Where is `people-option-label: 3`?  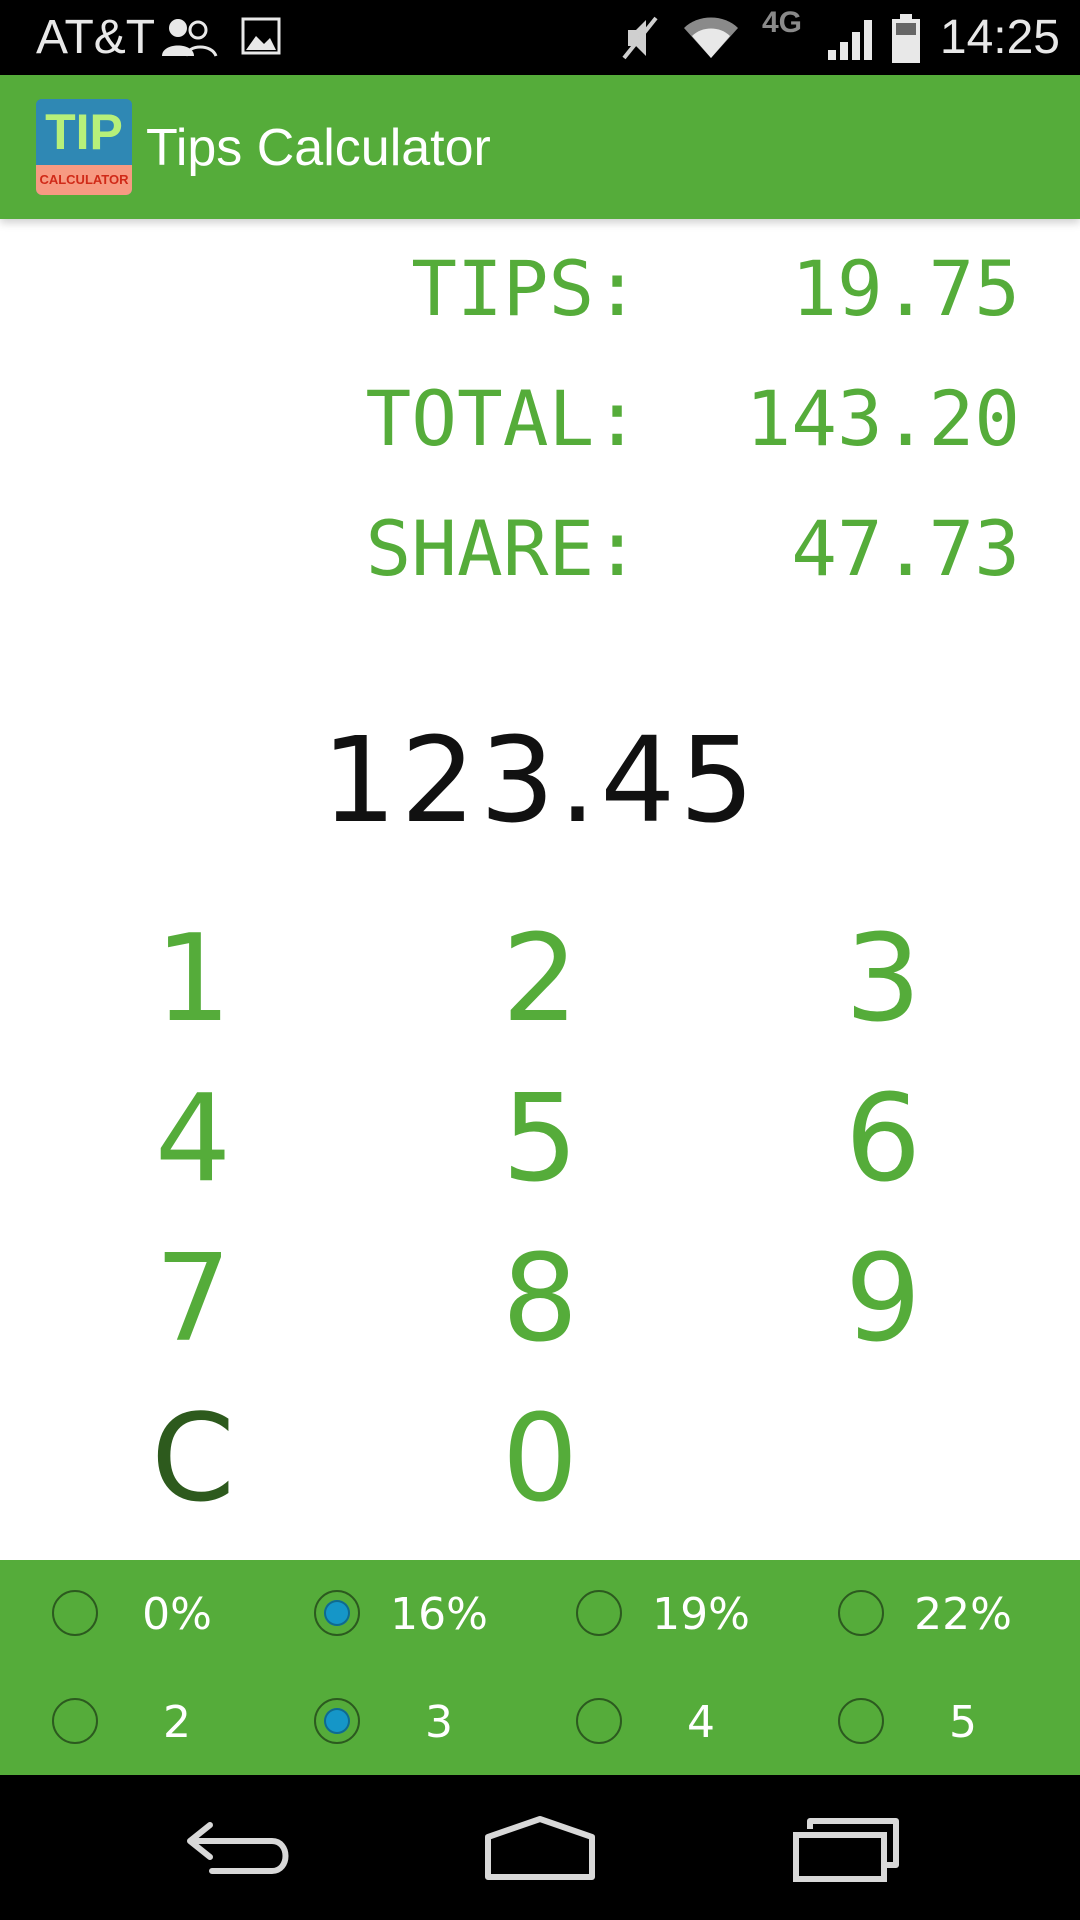
people-option-label: 3 is located at coordinates (439, 1722).